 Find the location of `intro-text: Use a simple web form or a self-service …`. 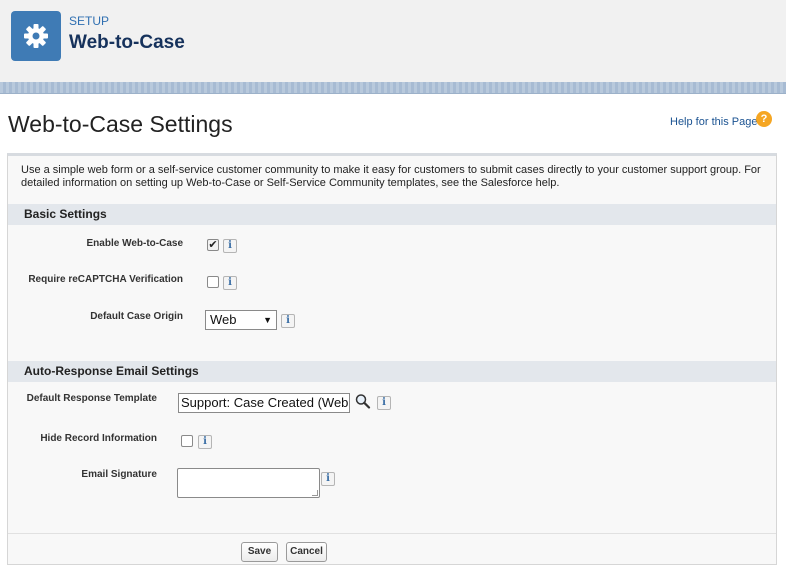

intro-text: Use a simple web form or a self-service … is located at coordinates (391, 176).